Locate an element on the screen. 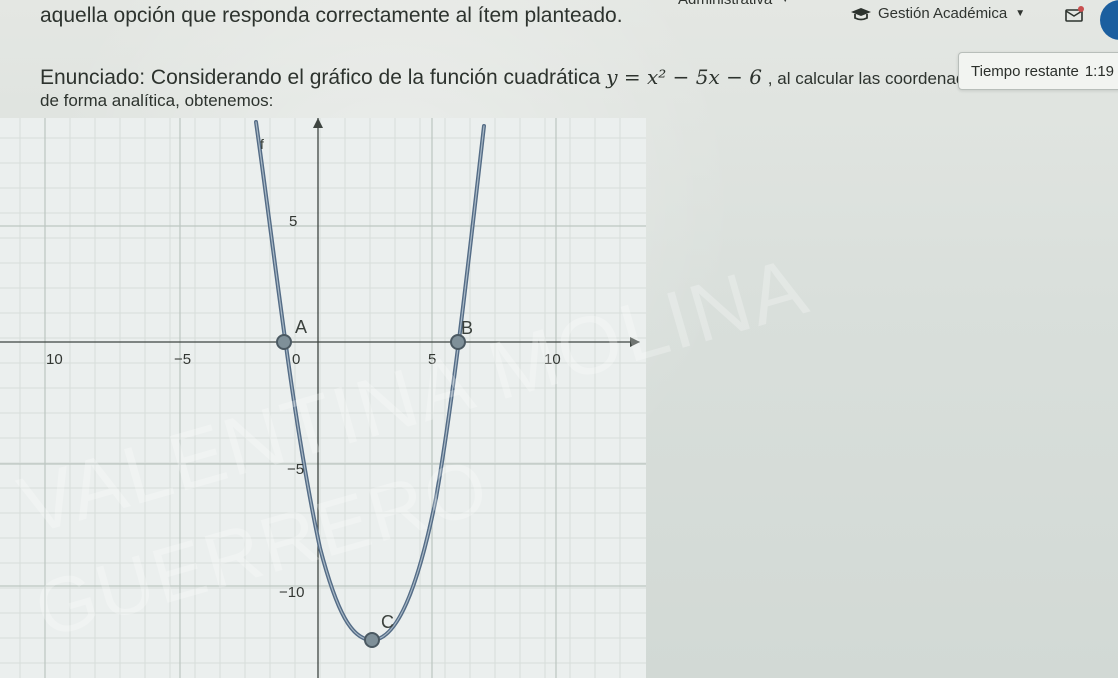 The width and height of the screenshot is (1118, 678). y-tick-label: −5 is located at coordinates (295, 469).